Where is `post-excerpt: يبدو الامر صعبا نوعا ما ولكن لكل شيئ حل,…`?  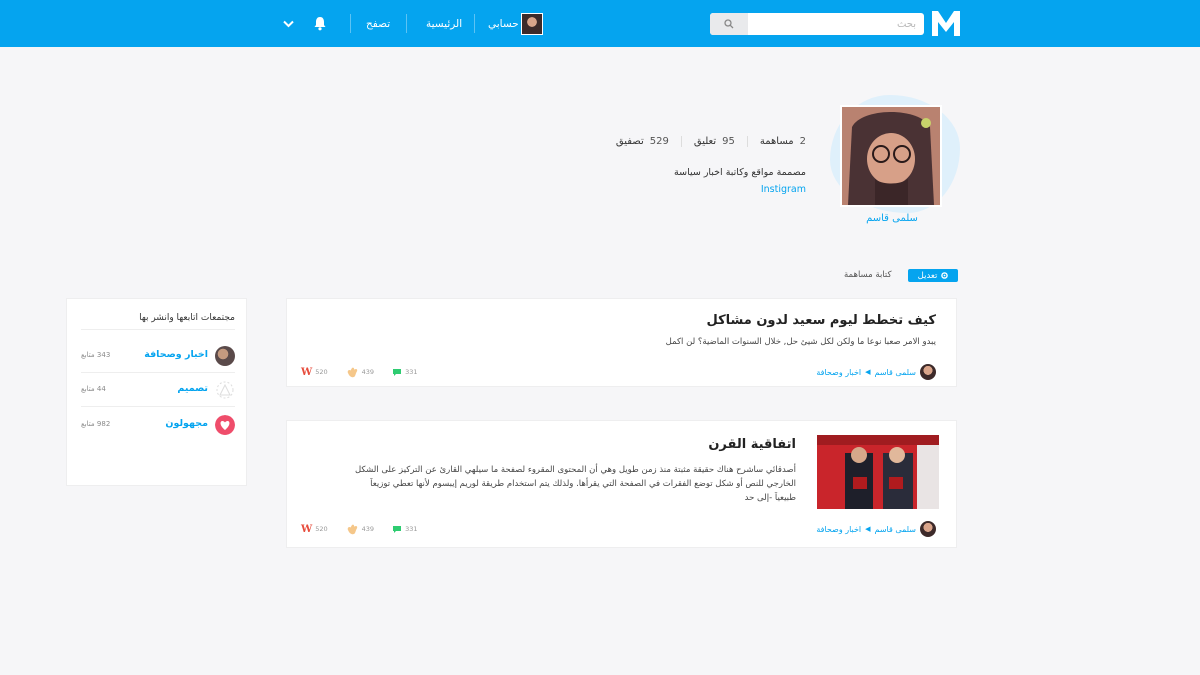
post-excerpt: يبدو الامر صعبا نوعا ما ولكن لكل شيئ حل,… is located at coordinates (800, 342).